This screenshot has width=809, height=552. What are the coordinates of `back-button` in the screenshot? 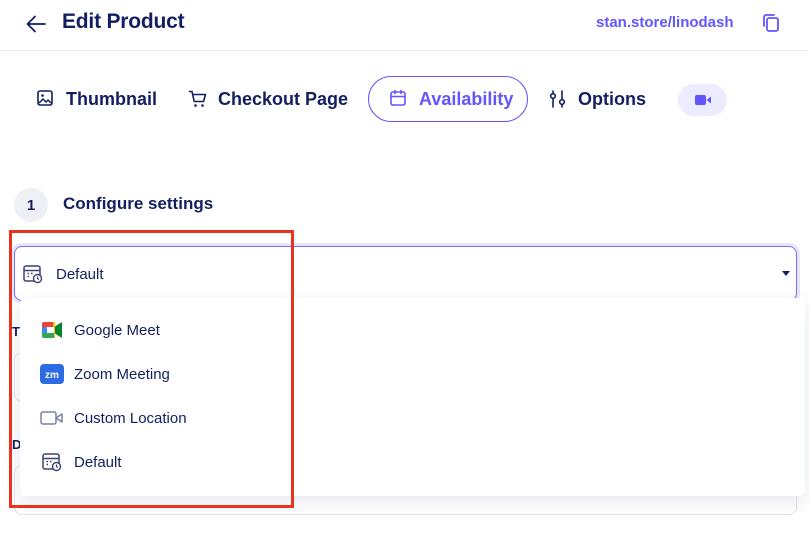 It's located at (36, 24).